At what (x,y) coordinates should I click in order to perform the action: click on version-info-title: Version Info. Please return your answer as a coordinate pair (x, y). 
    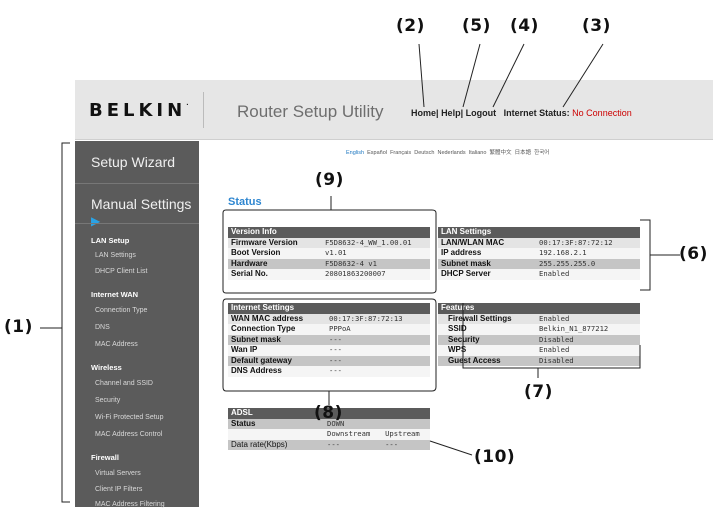
    Looking at the image, I should click on (329, 232).